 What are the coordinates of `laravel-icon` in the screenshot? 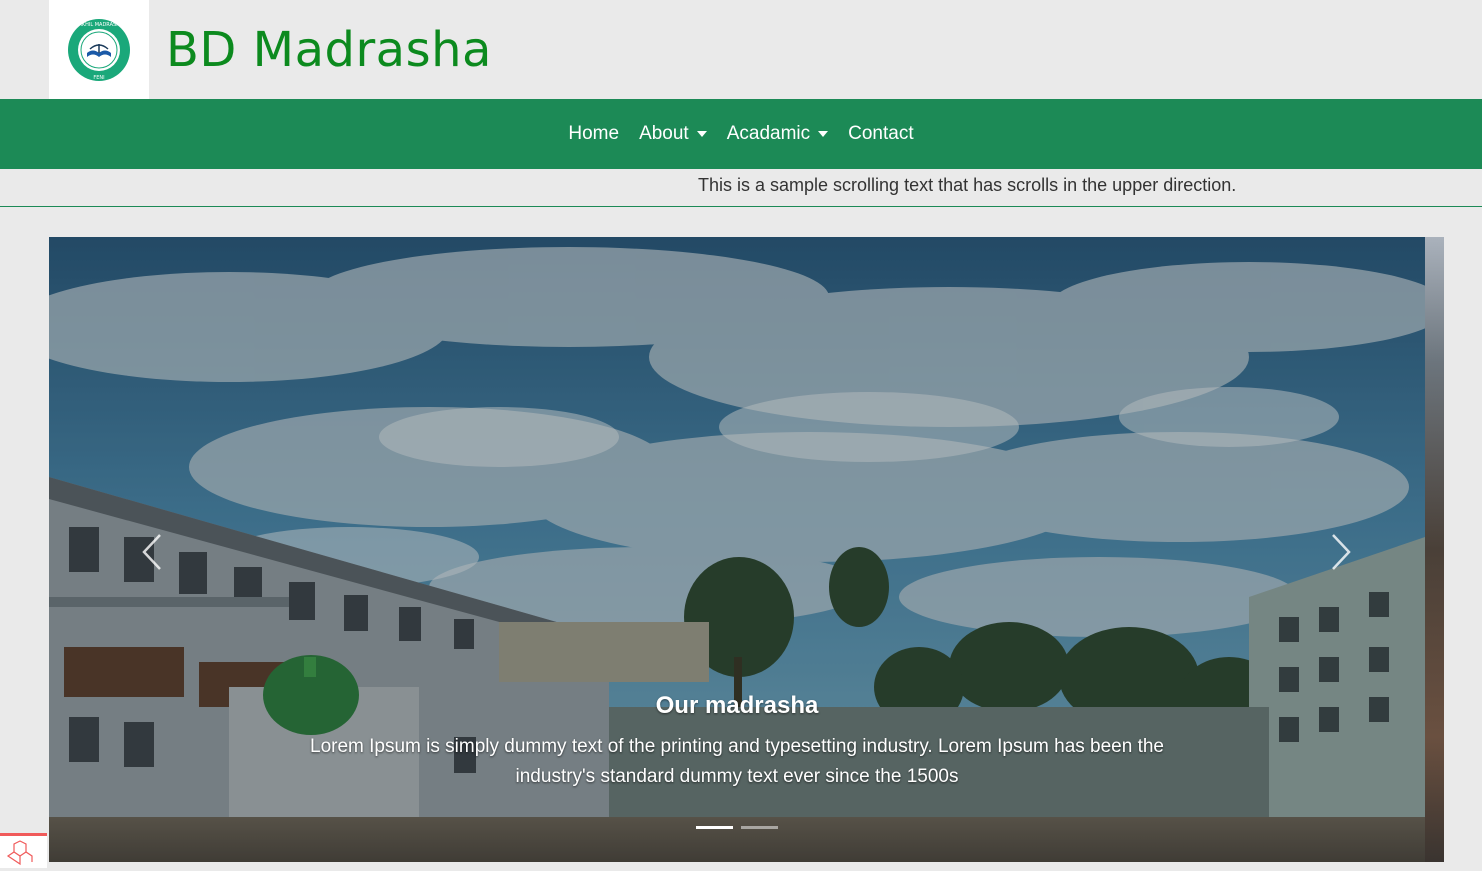 It's located at (19, 853).